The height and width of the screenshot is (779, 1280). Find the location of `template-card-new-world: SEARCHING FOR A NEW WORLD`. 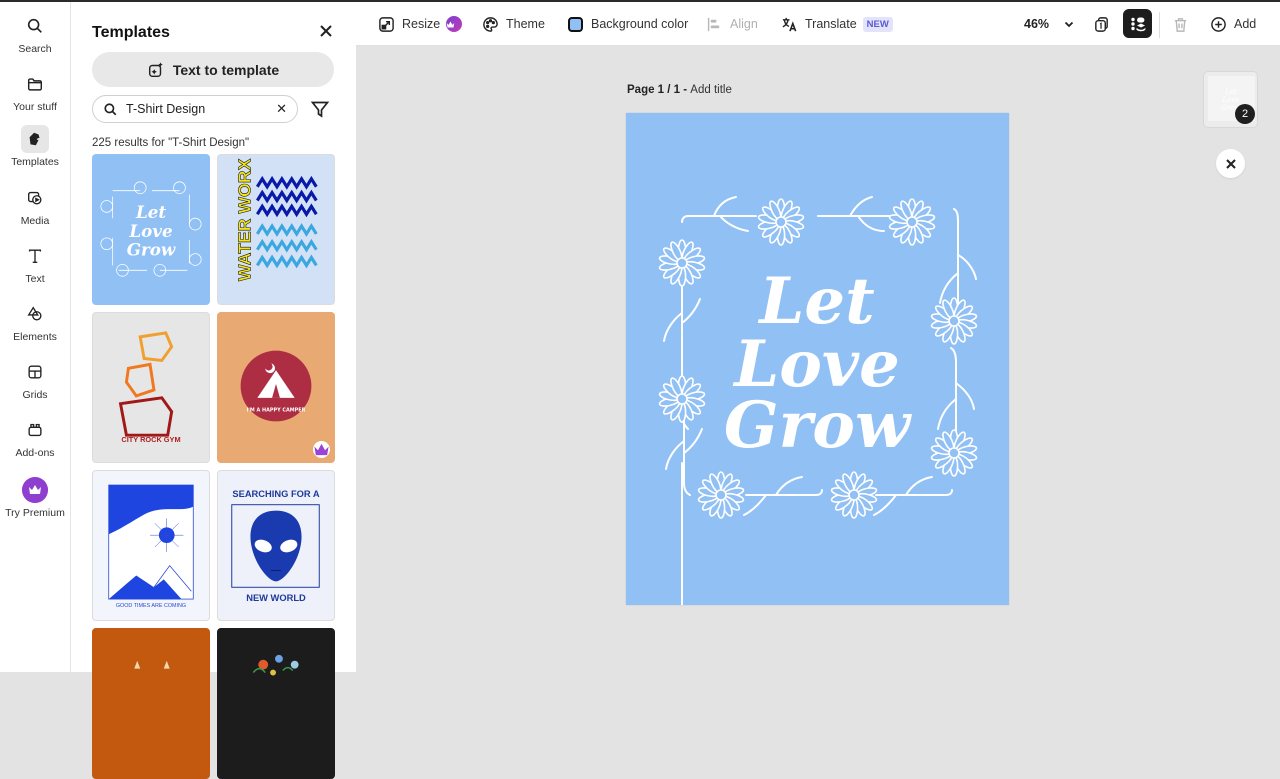

template-card-new-world: SEARCHING FOR A NEW WORLD is located at coordinates (276, 545).